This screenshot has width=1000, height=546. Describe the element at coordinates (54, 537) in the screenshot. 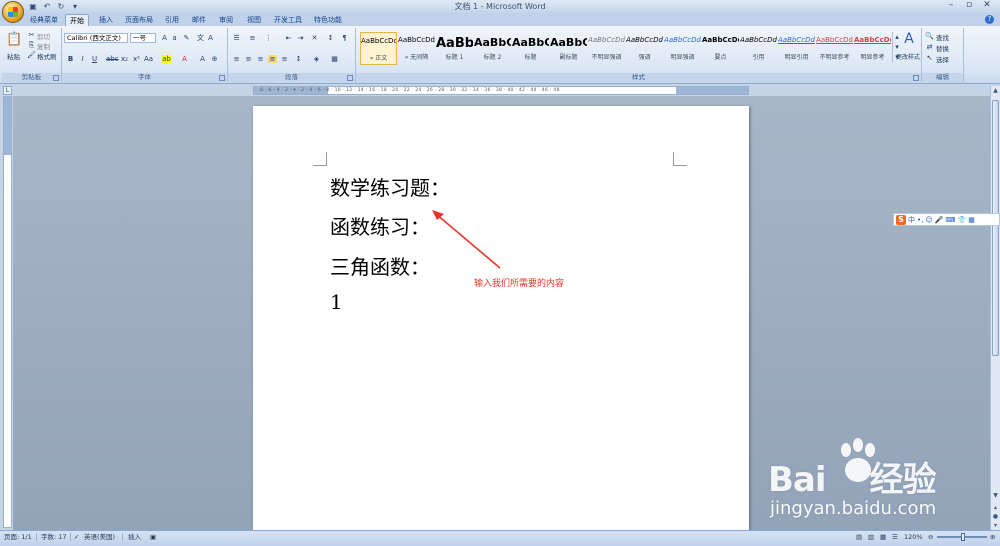

I see `status-words: 字数: 17` at that location.